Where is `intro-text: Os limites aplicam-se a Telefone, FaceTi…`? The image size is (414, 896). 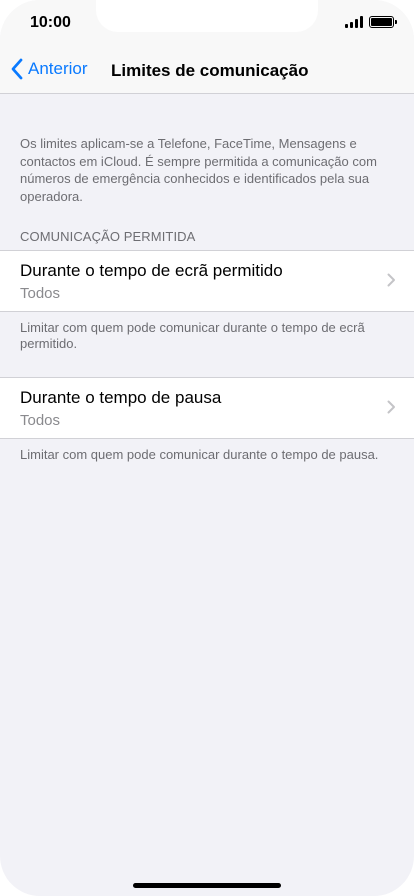
intro-text: Os limites aplicam-se a Telefone, FaceTi… is located at coordinates (198, 170).